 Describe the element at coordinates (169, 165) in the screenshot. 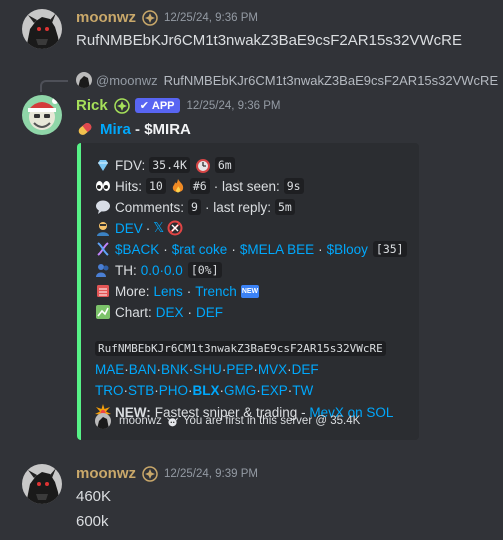

I see `fdv-value: 35.4K` at that location.